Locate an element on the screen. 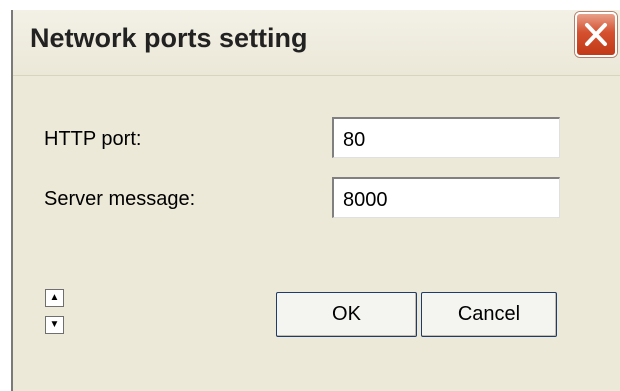  http-port-input is located at coordinates (446, 137).